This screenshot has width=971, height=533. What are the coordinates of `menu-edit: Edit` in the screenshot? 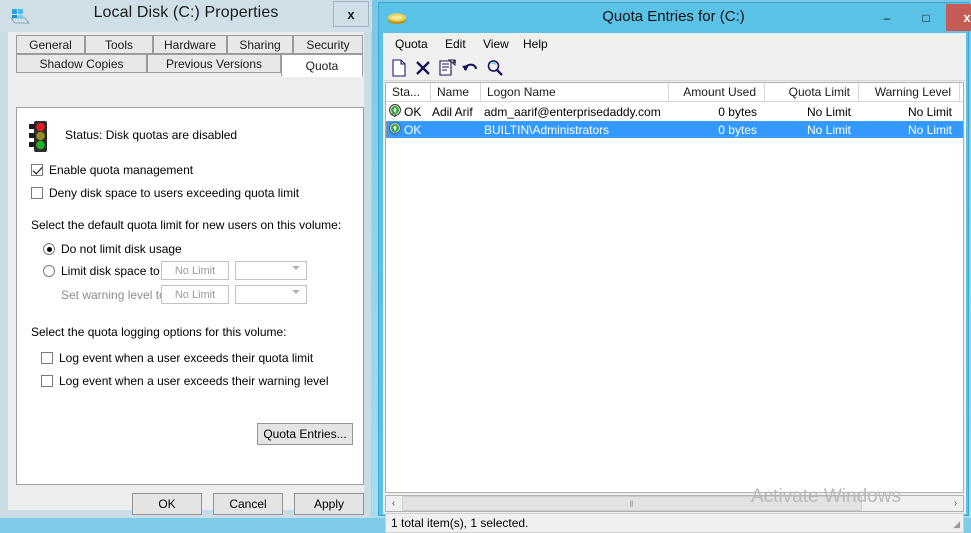 It's located at (455, 44).